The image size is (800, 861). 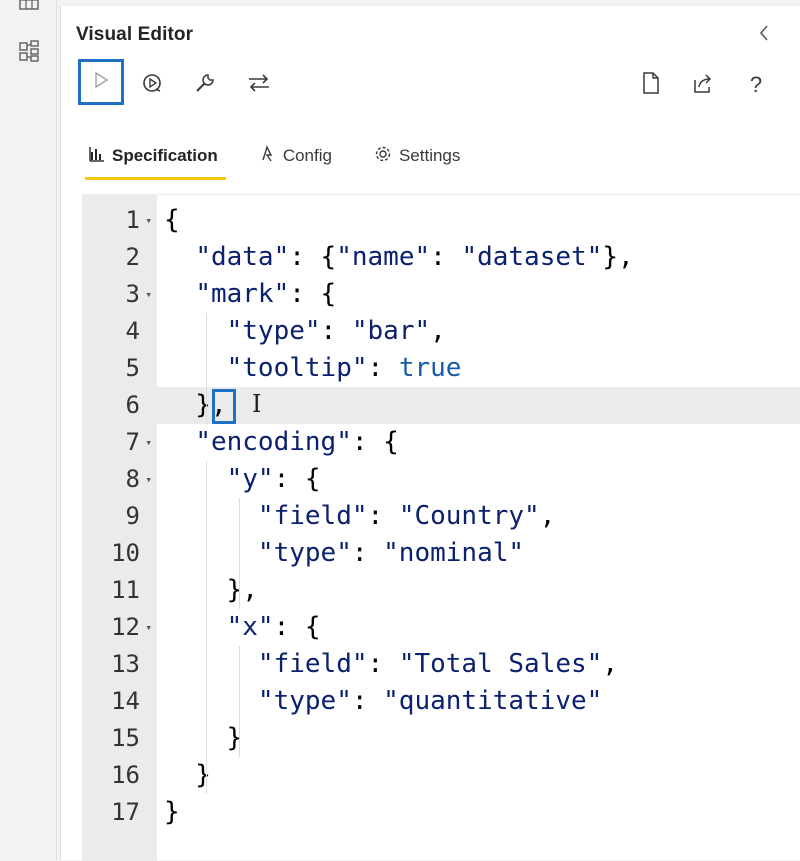 I want to click on run-button, so click(x=101, y=82).